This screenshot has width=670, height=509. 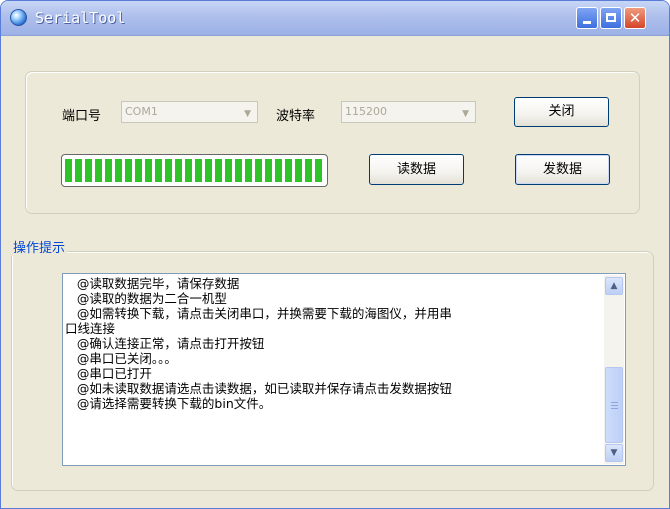 I want to click on log-line: @读取数据完毕，请保存数据, so click(x=152, y=283).